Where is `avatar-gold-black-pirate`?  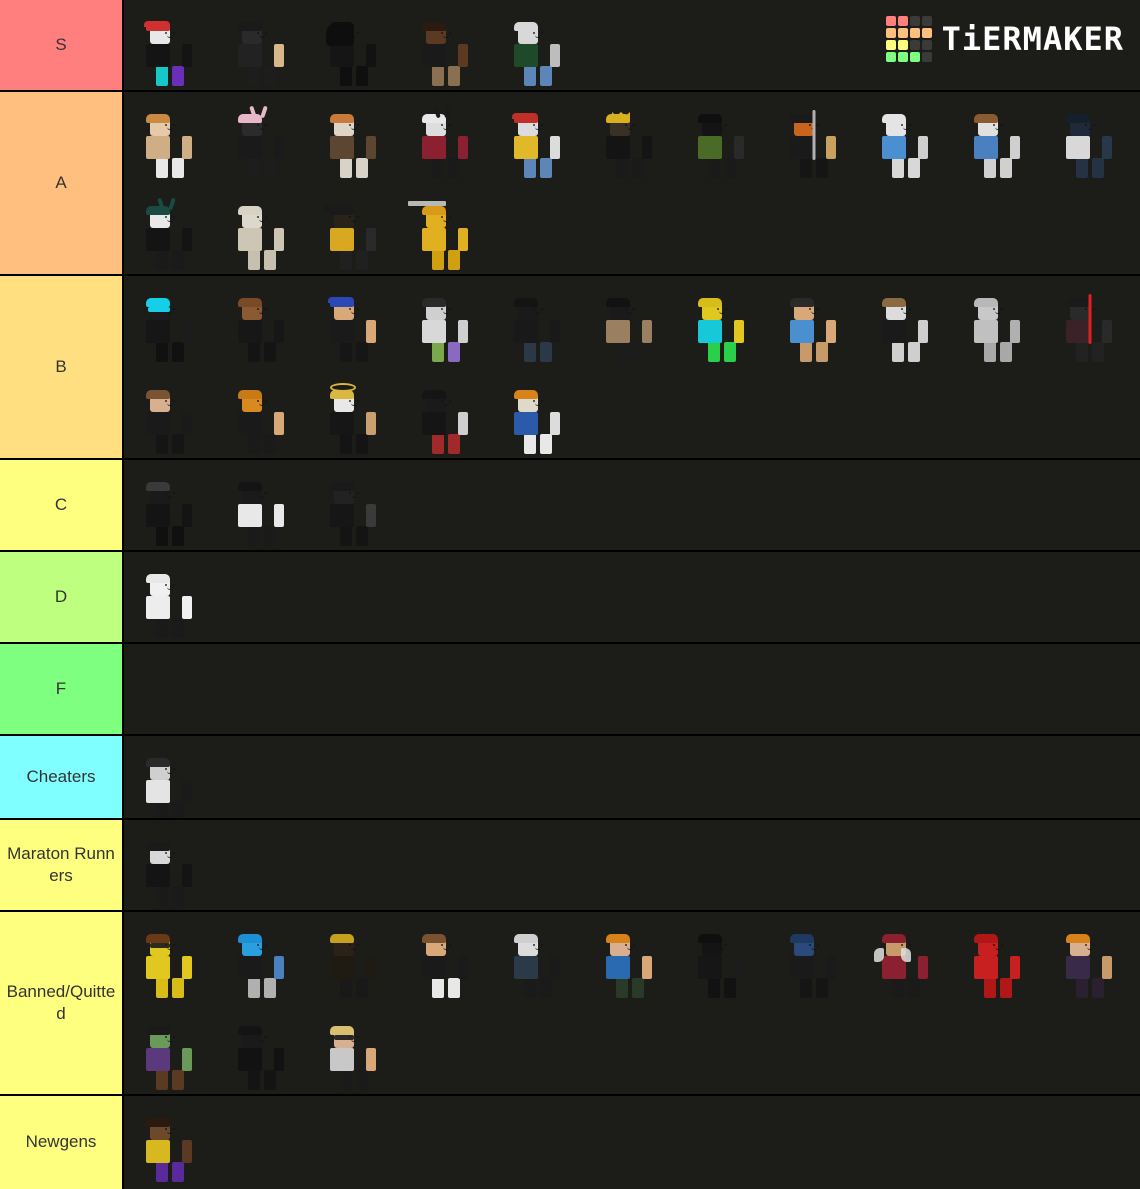
avatar-gold-black-pirate is located at coordinates (350, 234).